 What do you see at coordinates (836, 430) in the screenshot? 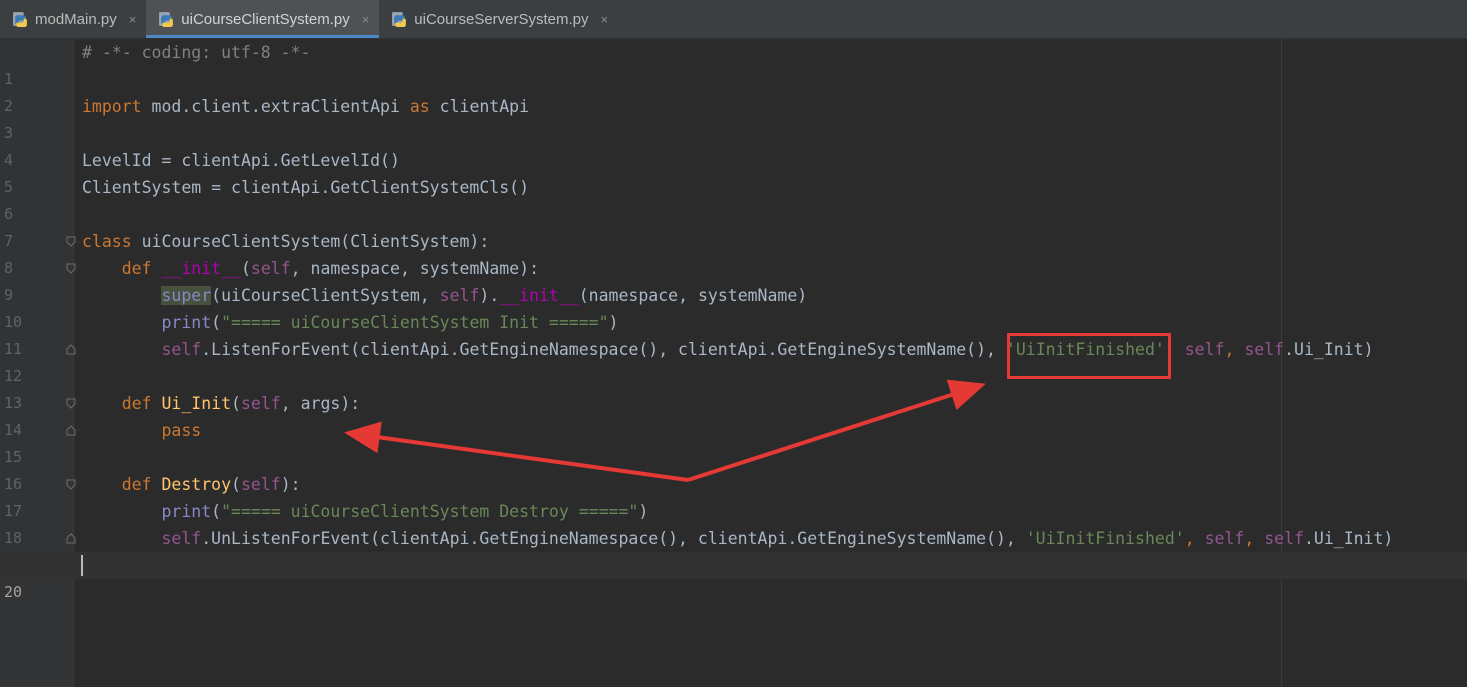
I see `annotation-arrow-right` at bounding box center [836, 430].